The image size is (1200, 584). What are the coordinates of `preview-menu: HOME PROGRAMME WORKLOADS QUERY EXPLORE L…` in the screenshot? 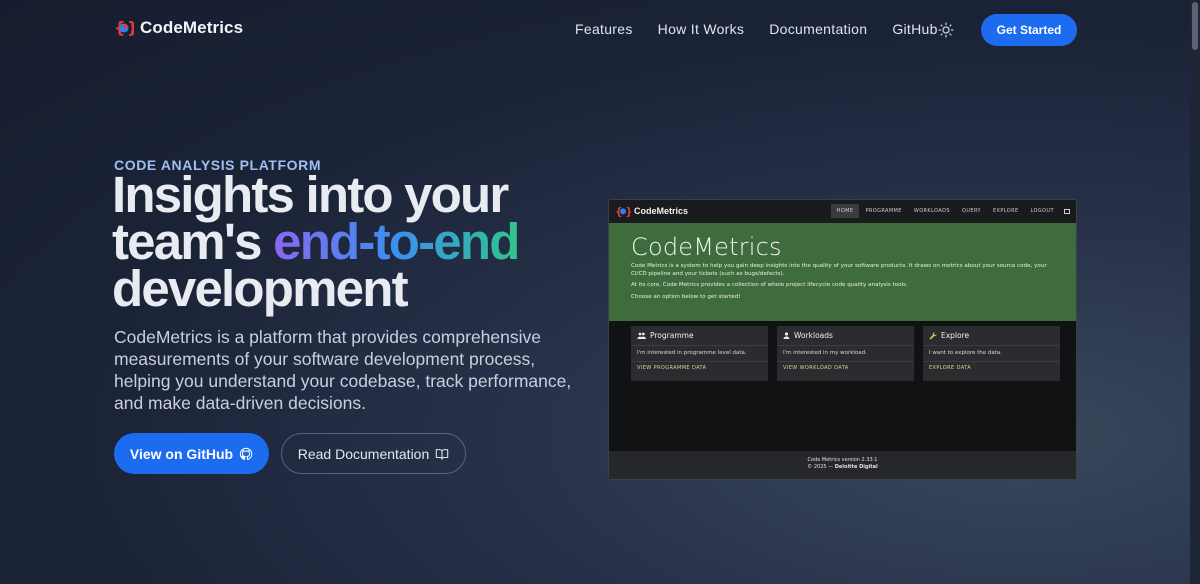 It's located at (950, 211).